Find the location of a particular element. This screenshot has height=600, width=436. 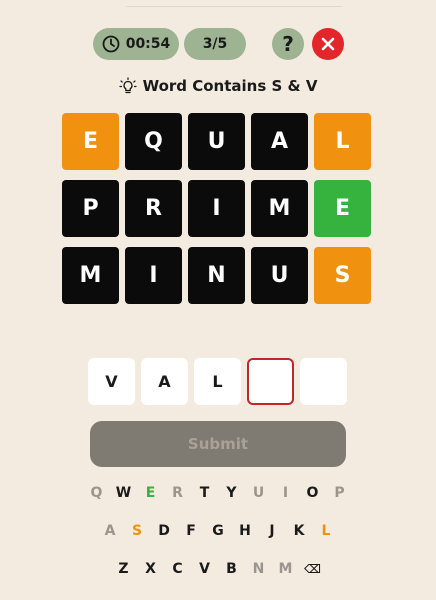

board-tile: N is located at coordinates (216, 275).